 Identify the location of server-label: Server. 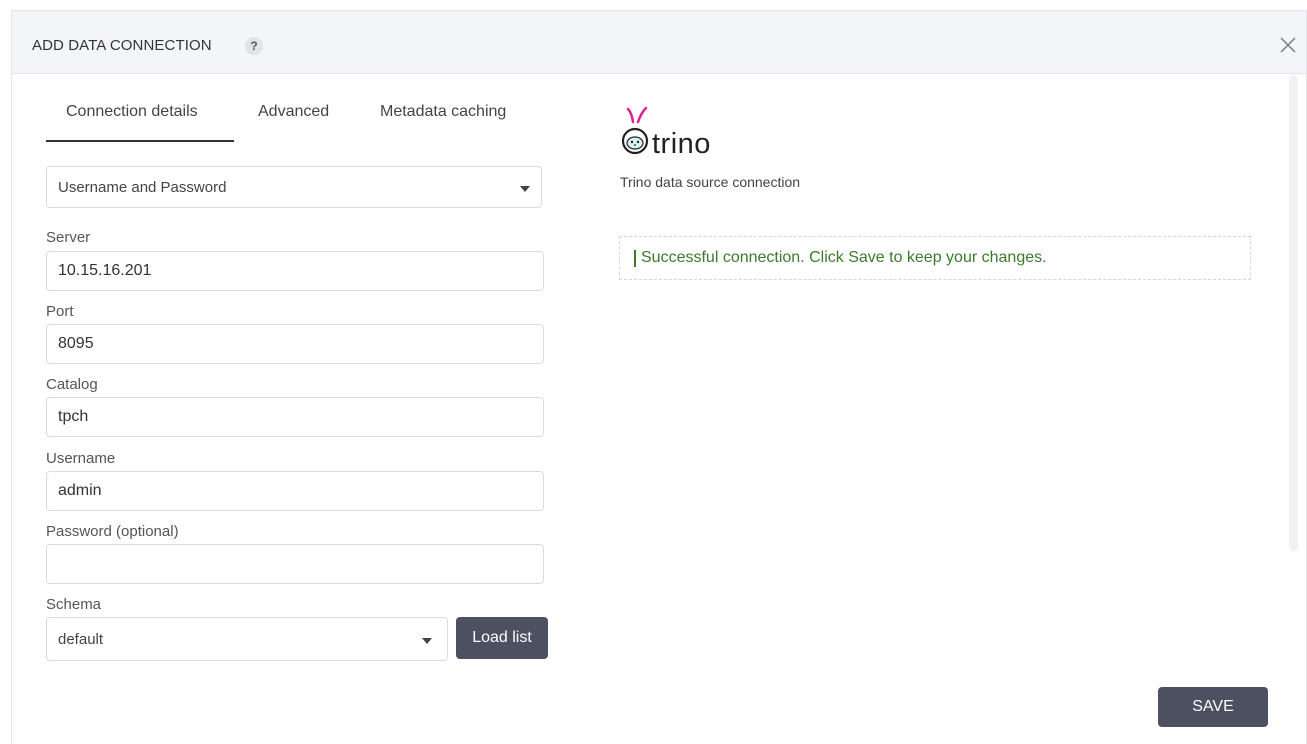
(68, 237).